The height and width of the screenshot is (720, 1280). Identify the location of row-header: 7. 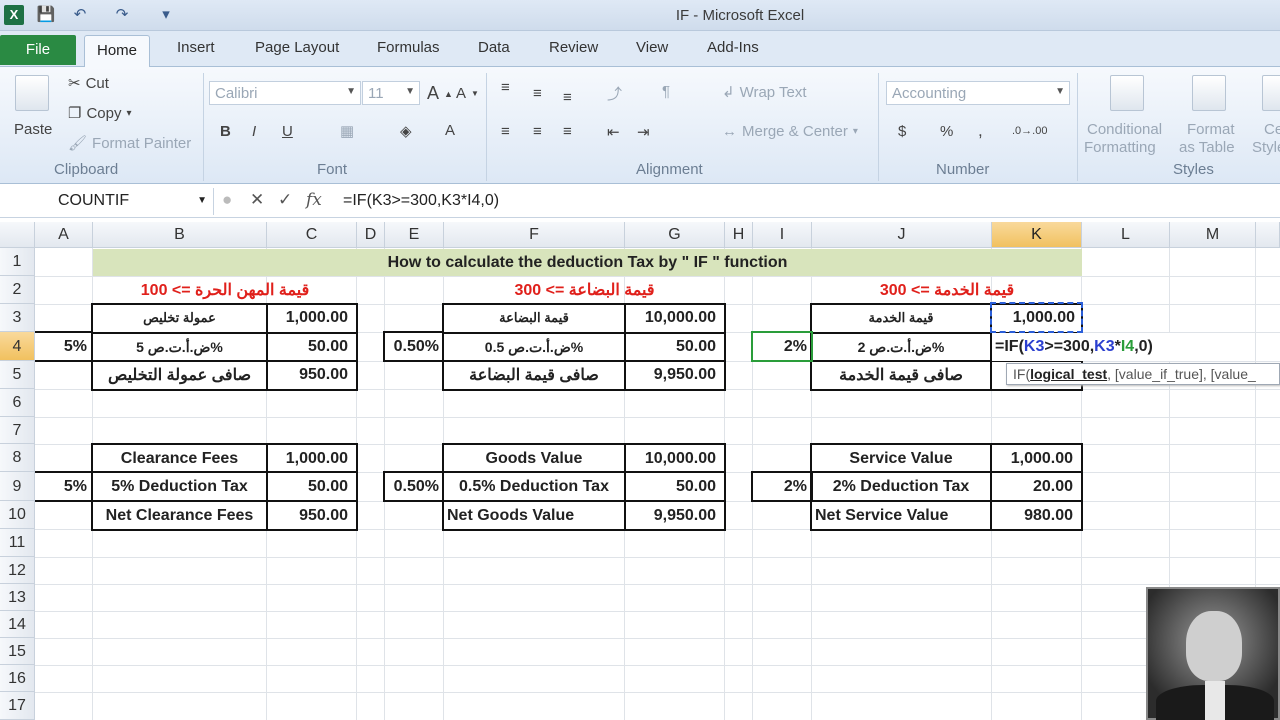
(17, 430).